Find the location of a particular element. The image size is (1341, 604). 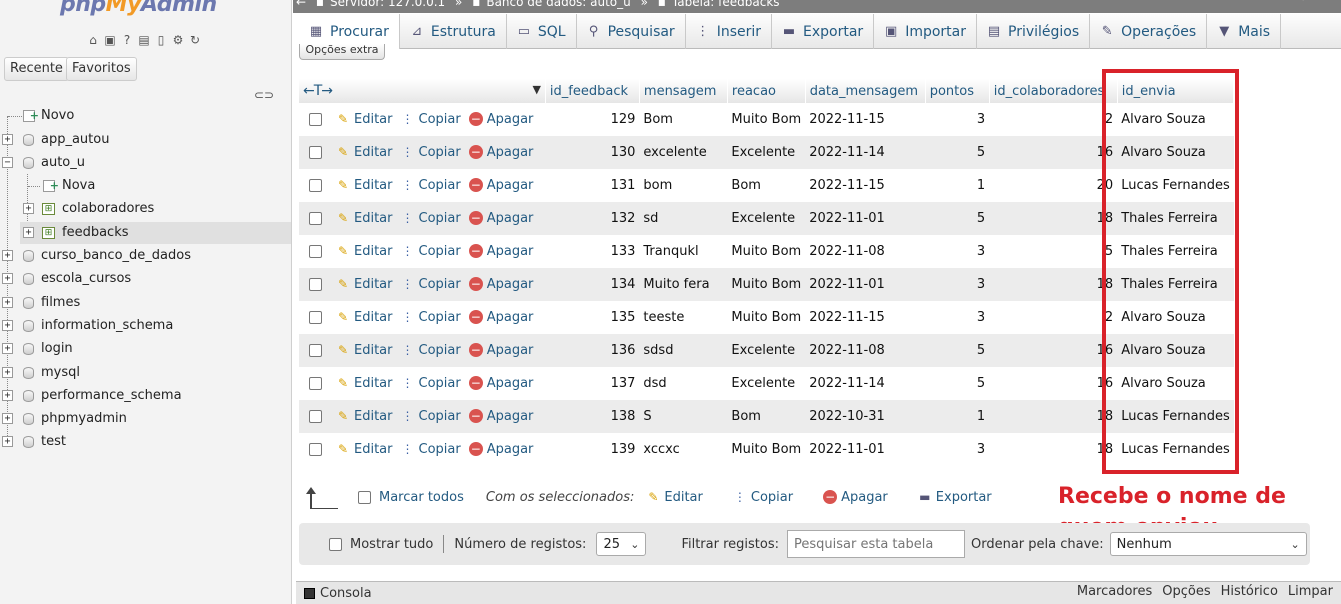

cell-mensagem: Muito fera is located at coordinates (683, 284).